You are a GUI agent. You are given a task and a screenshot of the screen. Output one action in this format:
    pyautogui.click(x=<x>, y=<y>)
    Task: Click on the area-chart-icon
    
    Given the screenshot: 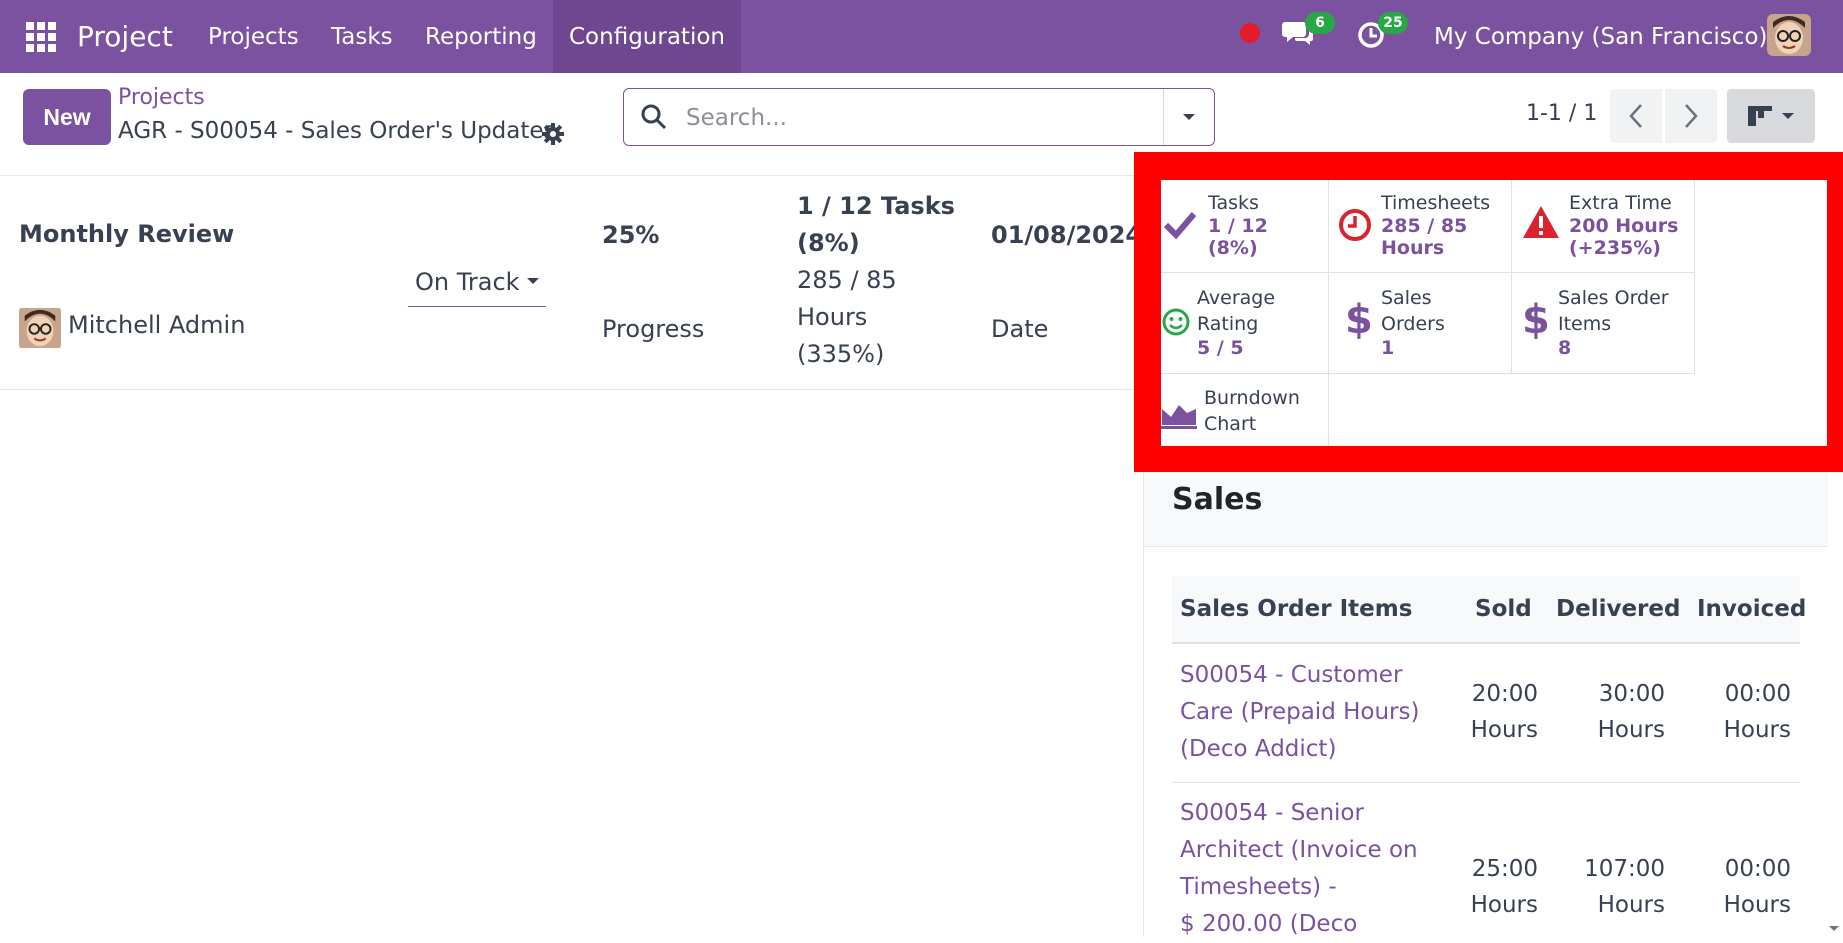 What is the action you would take?
    pyautogui.click(x=1179, y=417)
    